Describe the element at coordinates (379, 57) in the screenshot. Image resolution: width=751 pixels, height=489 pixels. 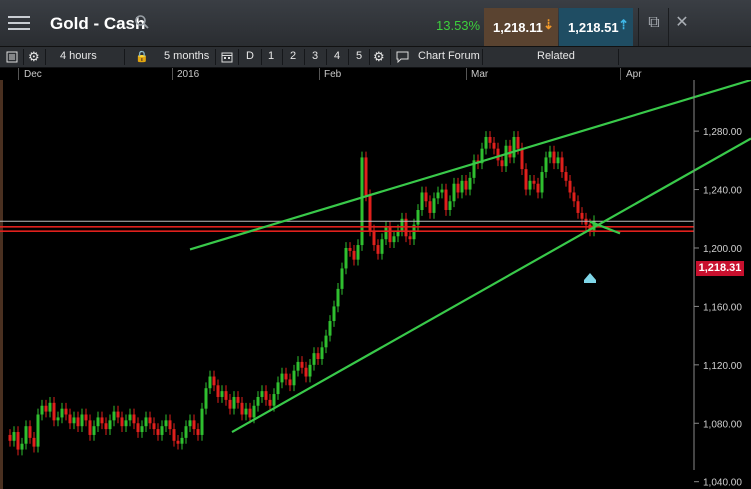
I see `chart-settings-gear-icon: ⚙` at that location.